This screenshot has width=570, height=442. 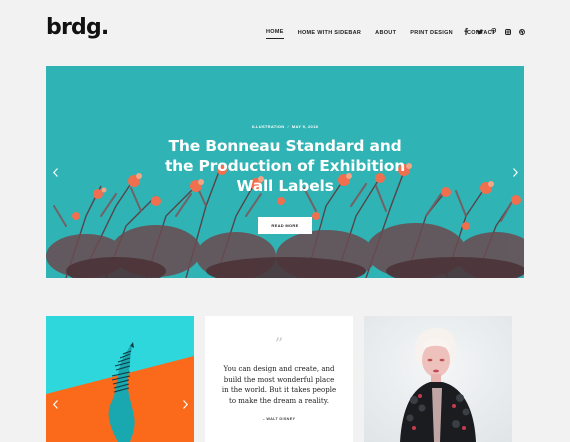 What do you see at coordinates (305, 126) in the screenshot?
I see `hero-date: MAY 5, 2018` at bounding box center [305, 126].